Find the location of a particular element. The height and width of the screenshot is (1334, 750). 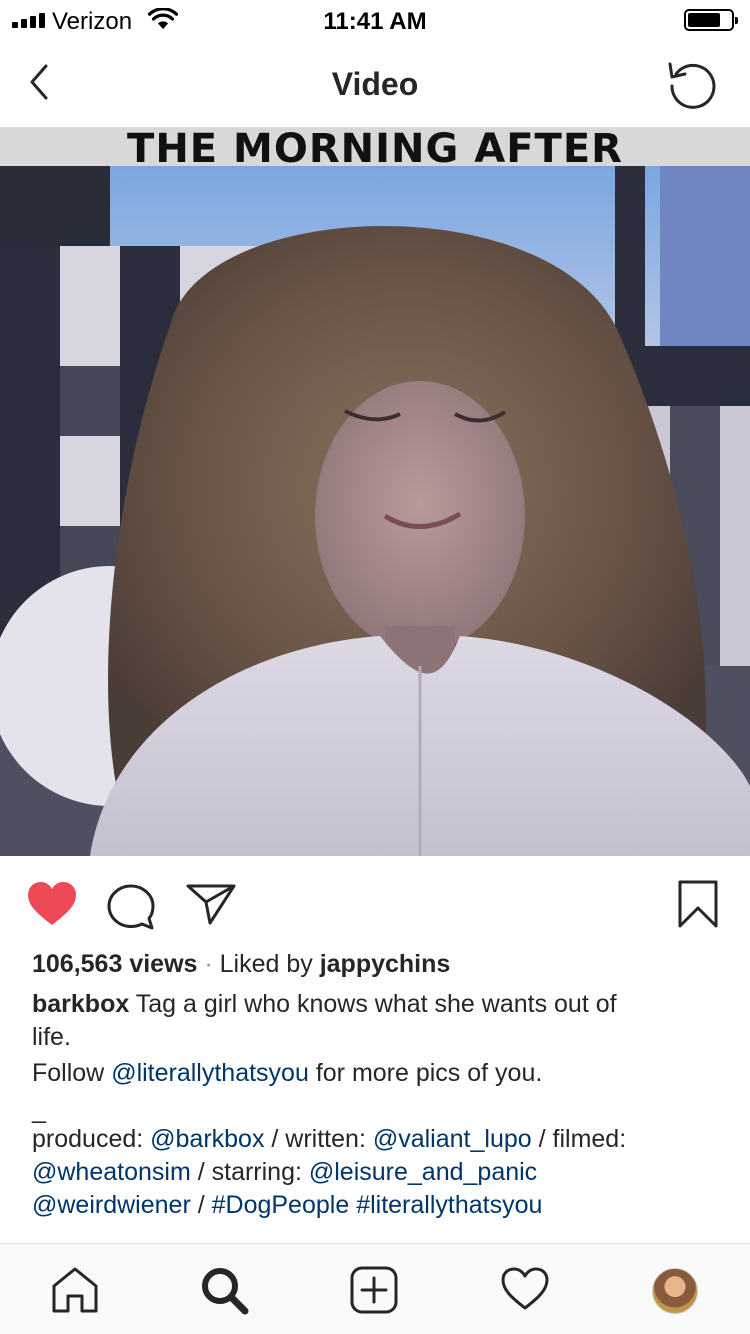

written-label: / written: is located at coordinates (318, 1139).